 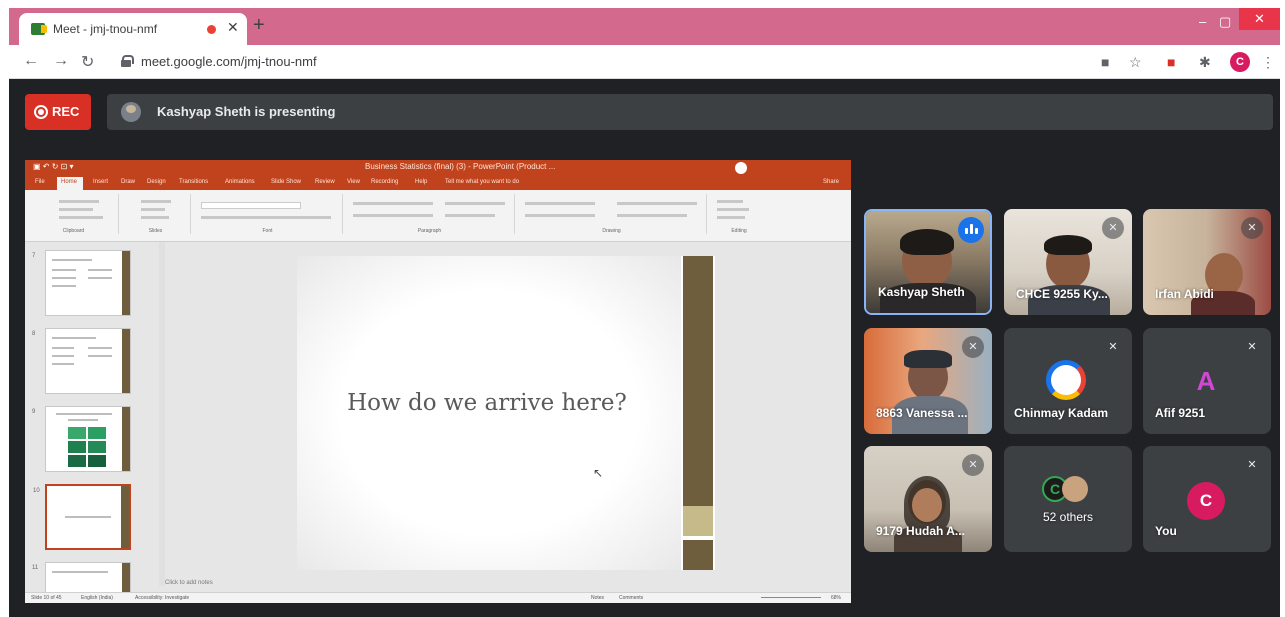 I want to click on ribbon-tab: Animations, so click(x=240, y=182).